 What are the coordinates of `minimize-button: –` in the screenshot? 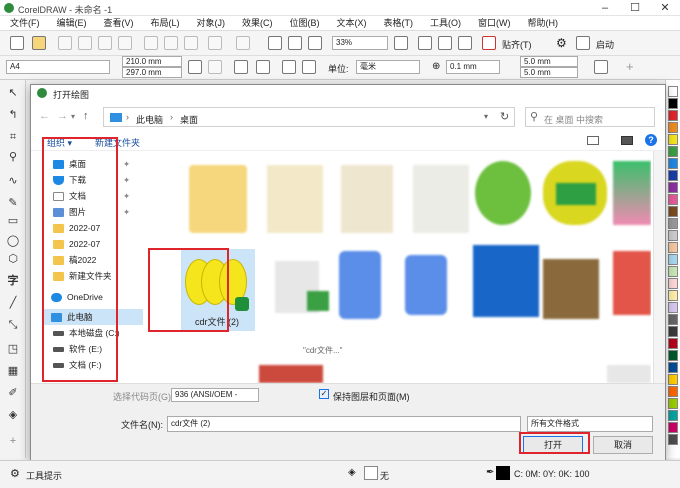 It's located at (605, 8).